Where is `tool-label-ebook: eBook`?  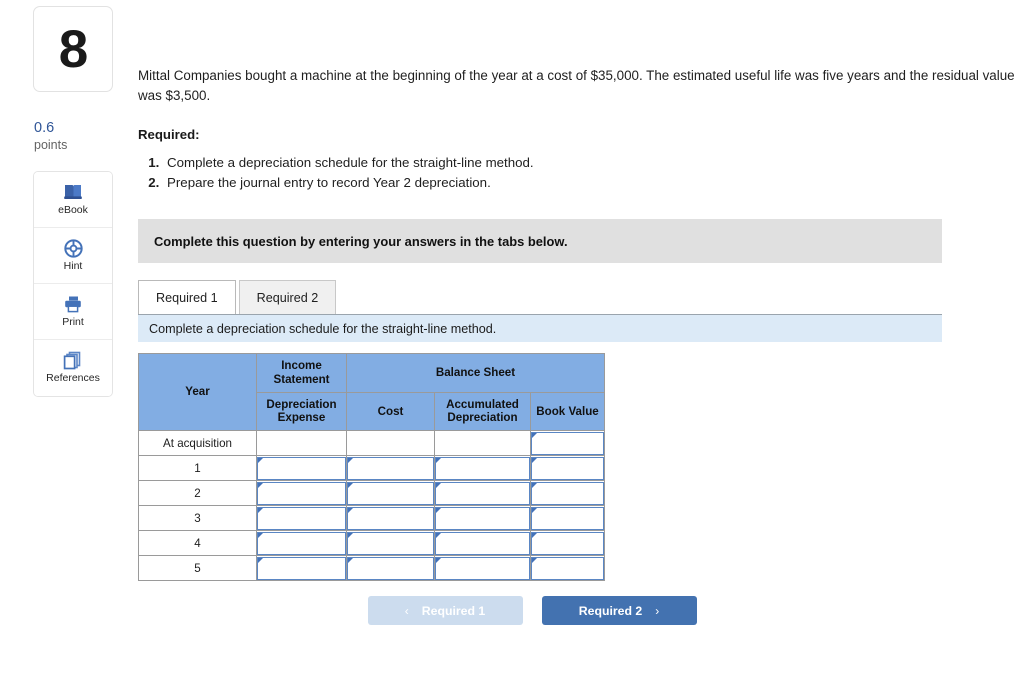 tool-label-ebook: eBook is located at coordinates (73, 209).